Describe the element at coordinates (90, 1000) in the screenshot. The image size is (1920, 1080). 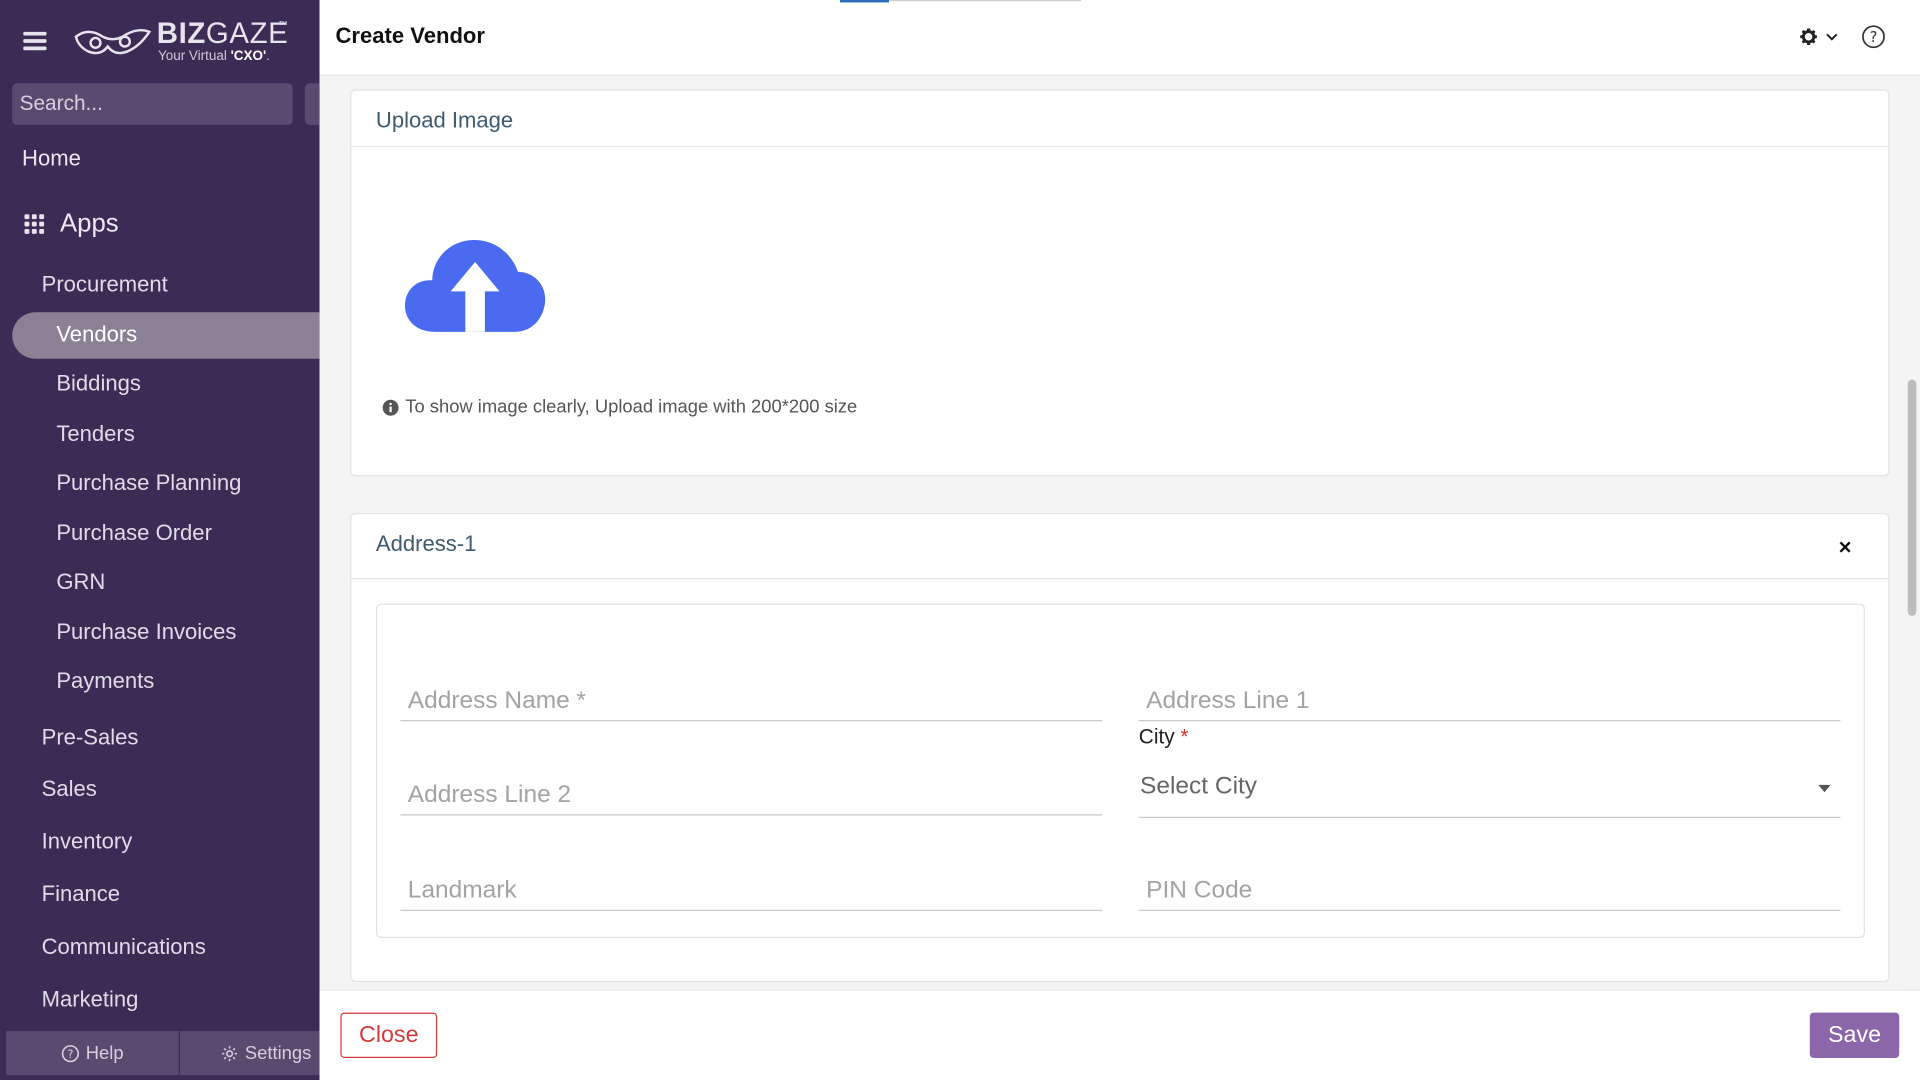
I see `nav-marketing: Marketing` at that location.